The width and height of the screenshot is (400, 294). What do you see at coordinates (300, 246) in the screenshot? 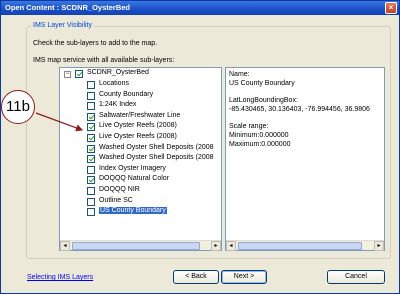
I see `info-scroll-thumb` at bounding box center [300, 246].